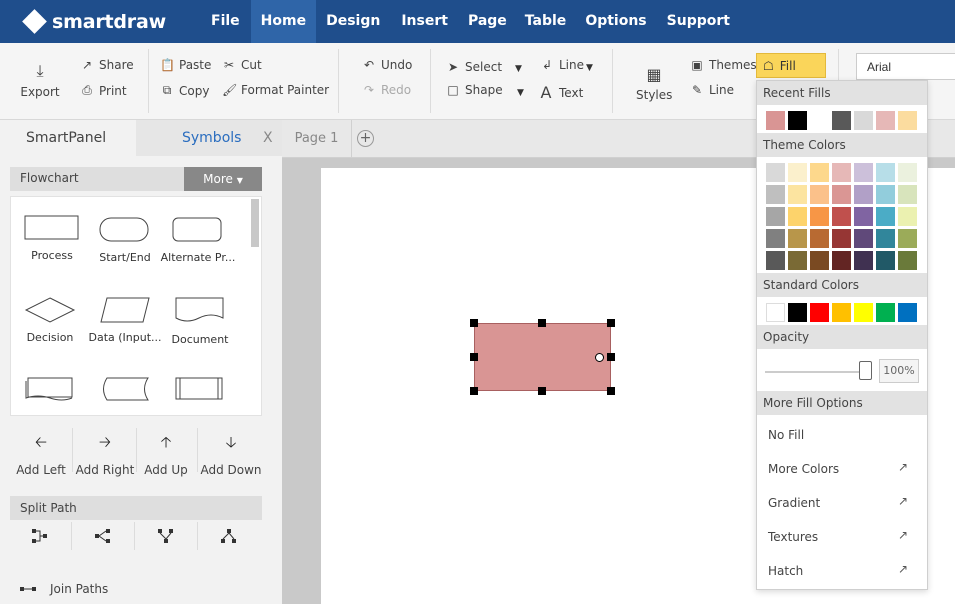 This screenshot has width=955, height=604. I want to click on export-button: ⤓ Export, so click(40, 80).